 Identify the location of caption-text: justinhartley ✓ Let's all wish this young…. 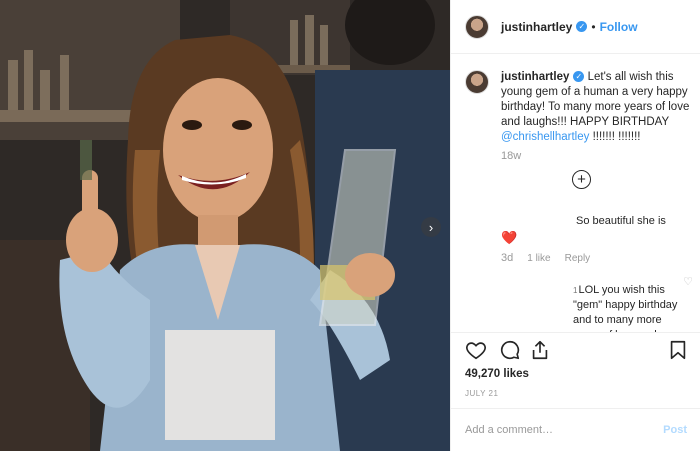
(598, 107).